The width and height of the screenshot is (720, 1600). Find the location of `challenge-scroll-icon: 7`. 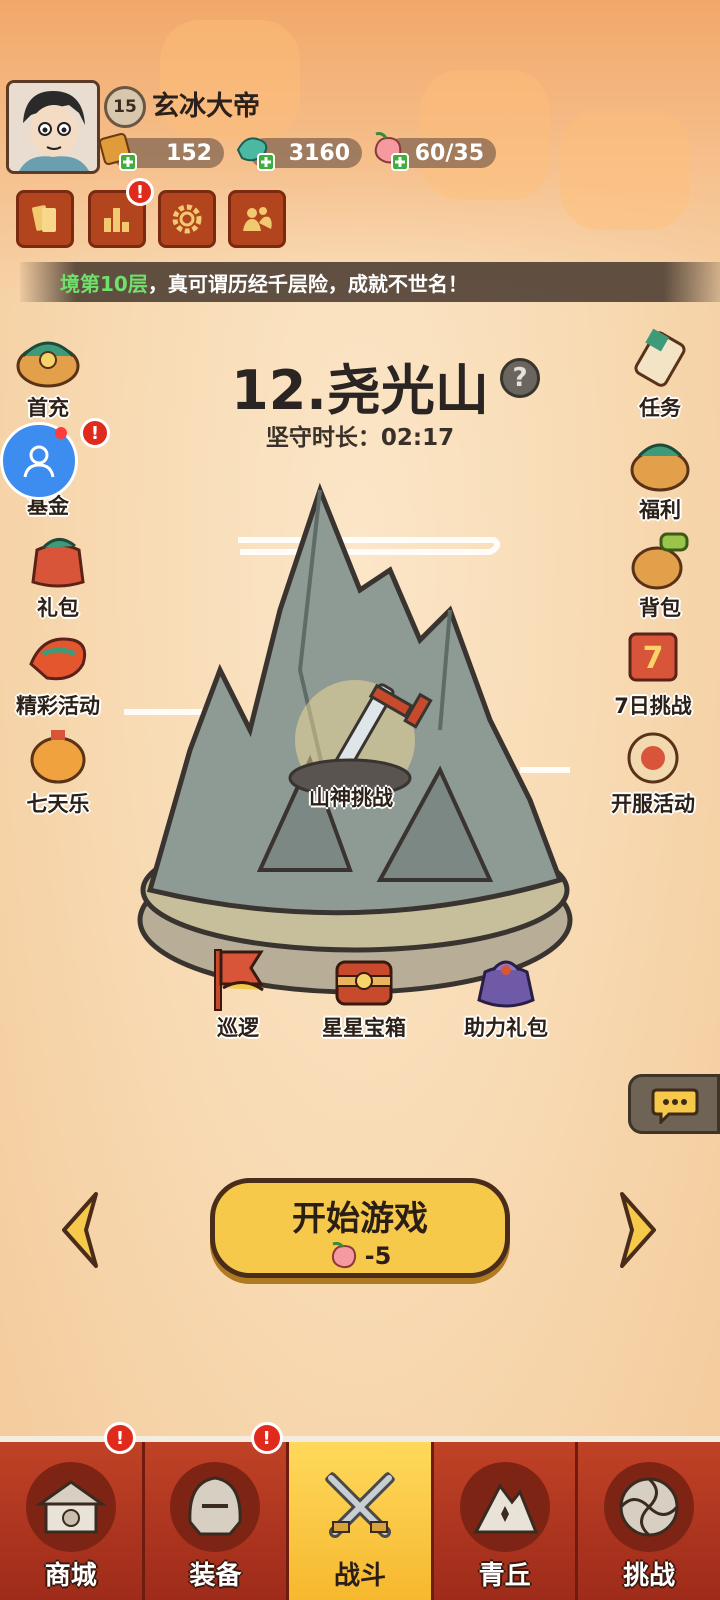

challenge-scroll-icon: 7 is located at coordinates (653, 657).